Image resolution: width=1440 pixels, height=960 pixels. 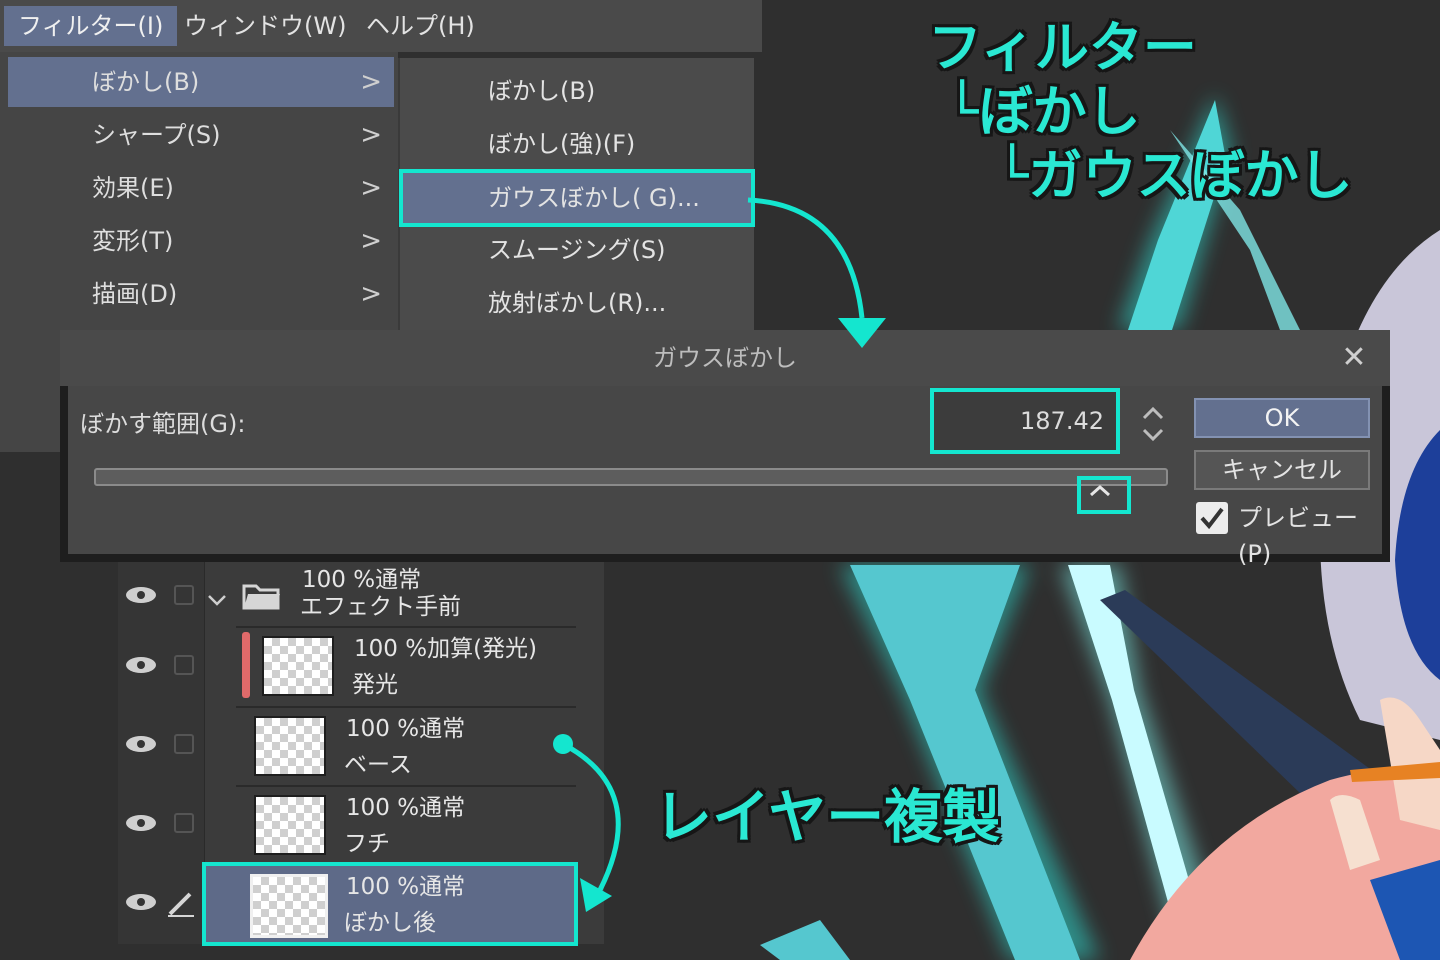 What do you see at coordinates (1174, 175) in the screenshot?
I see `annotation-gaussian: └ガウスぼかし` at bounding box center [1174, 175].